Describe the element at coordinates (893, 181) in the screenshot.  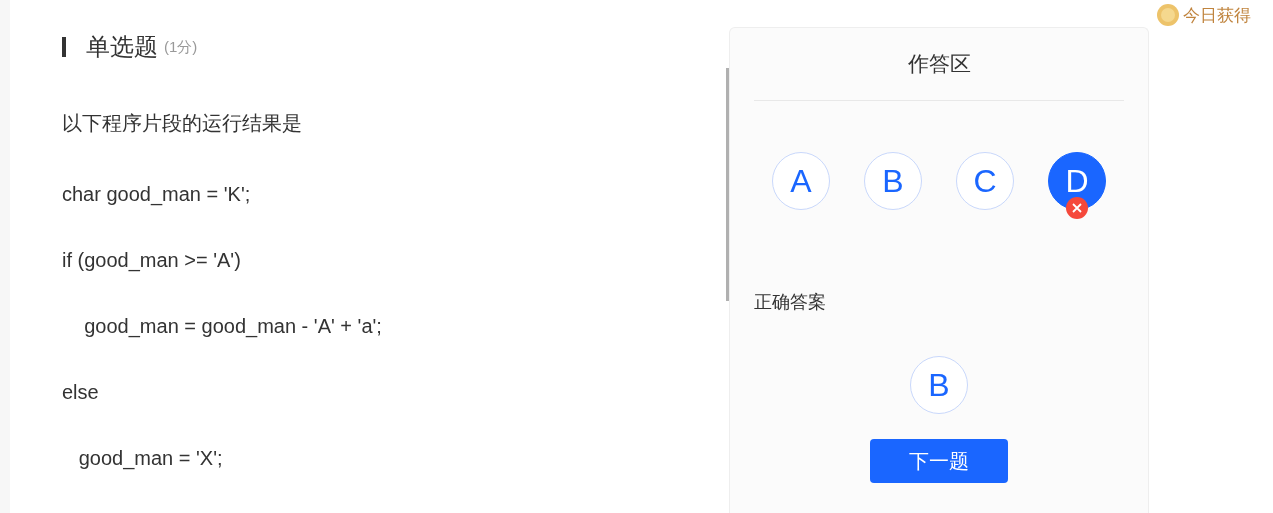
I see `option-button: B` at that location.